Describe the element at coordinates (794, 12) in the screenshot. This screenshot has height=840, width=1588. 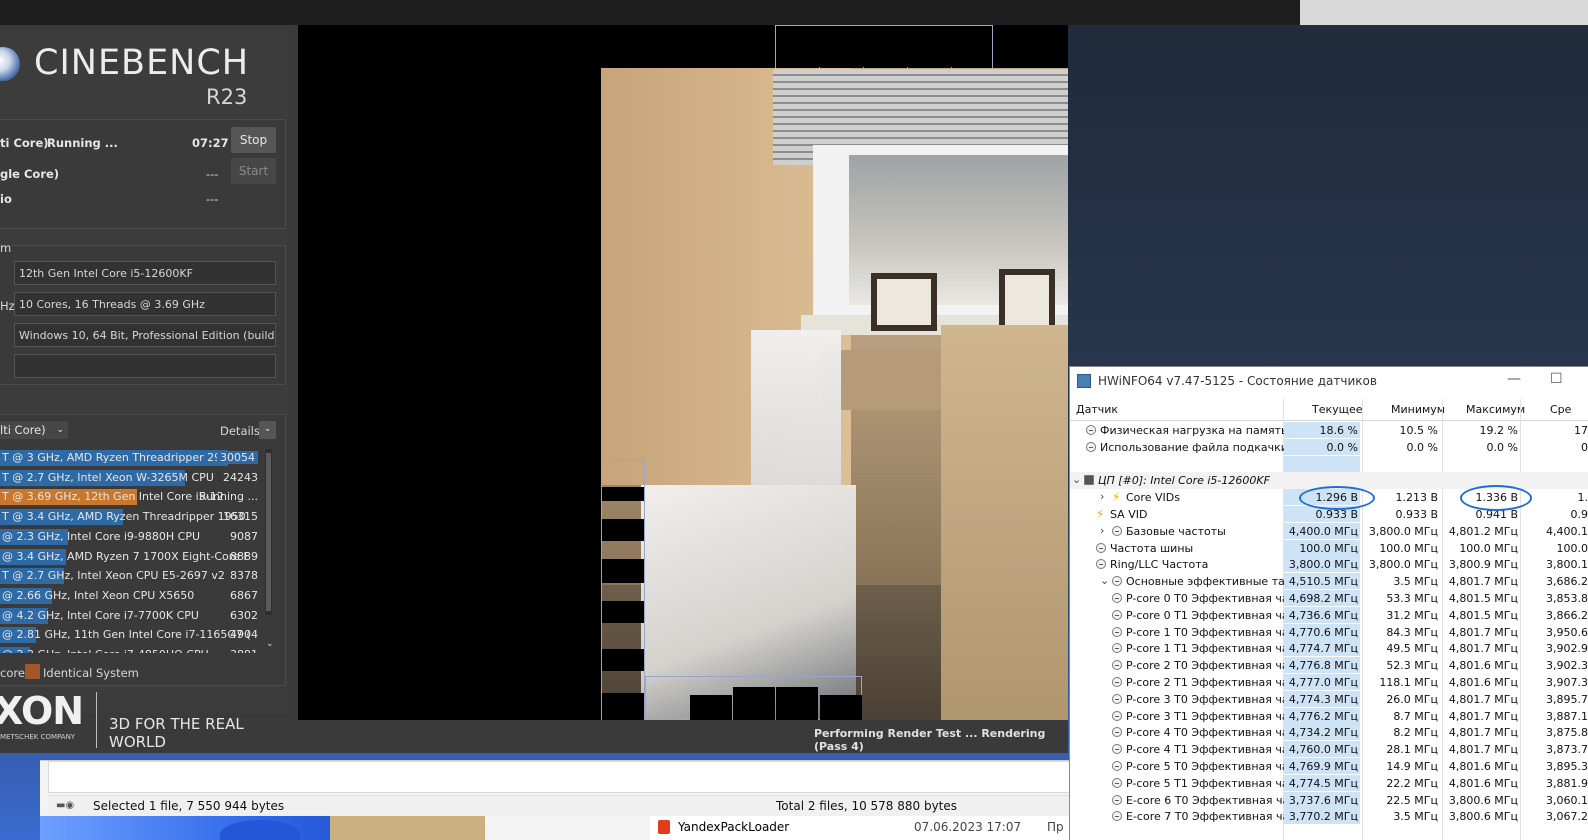
I see `cinebench-titlebar` at that location.